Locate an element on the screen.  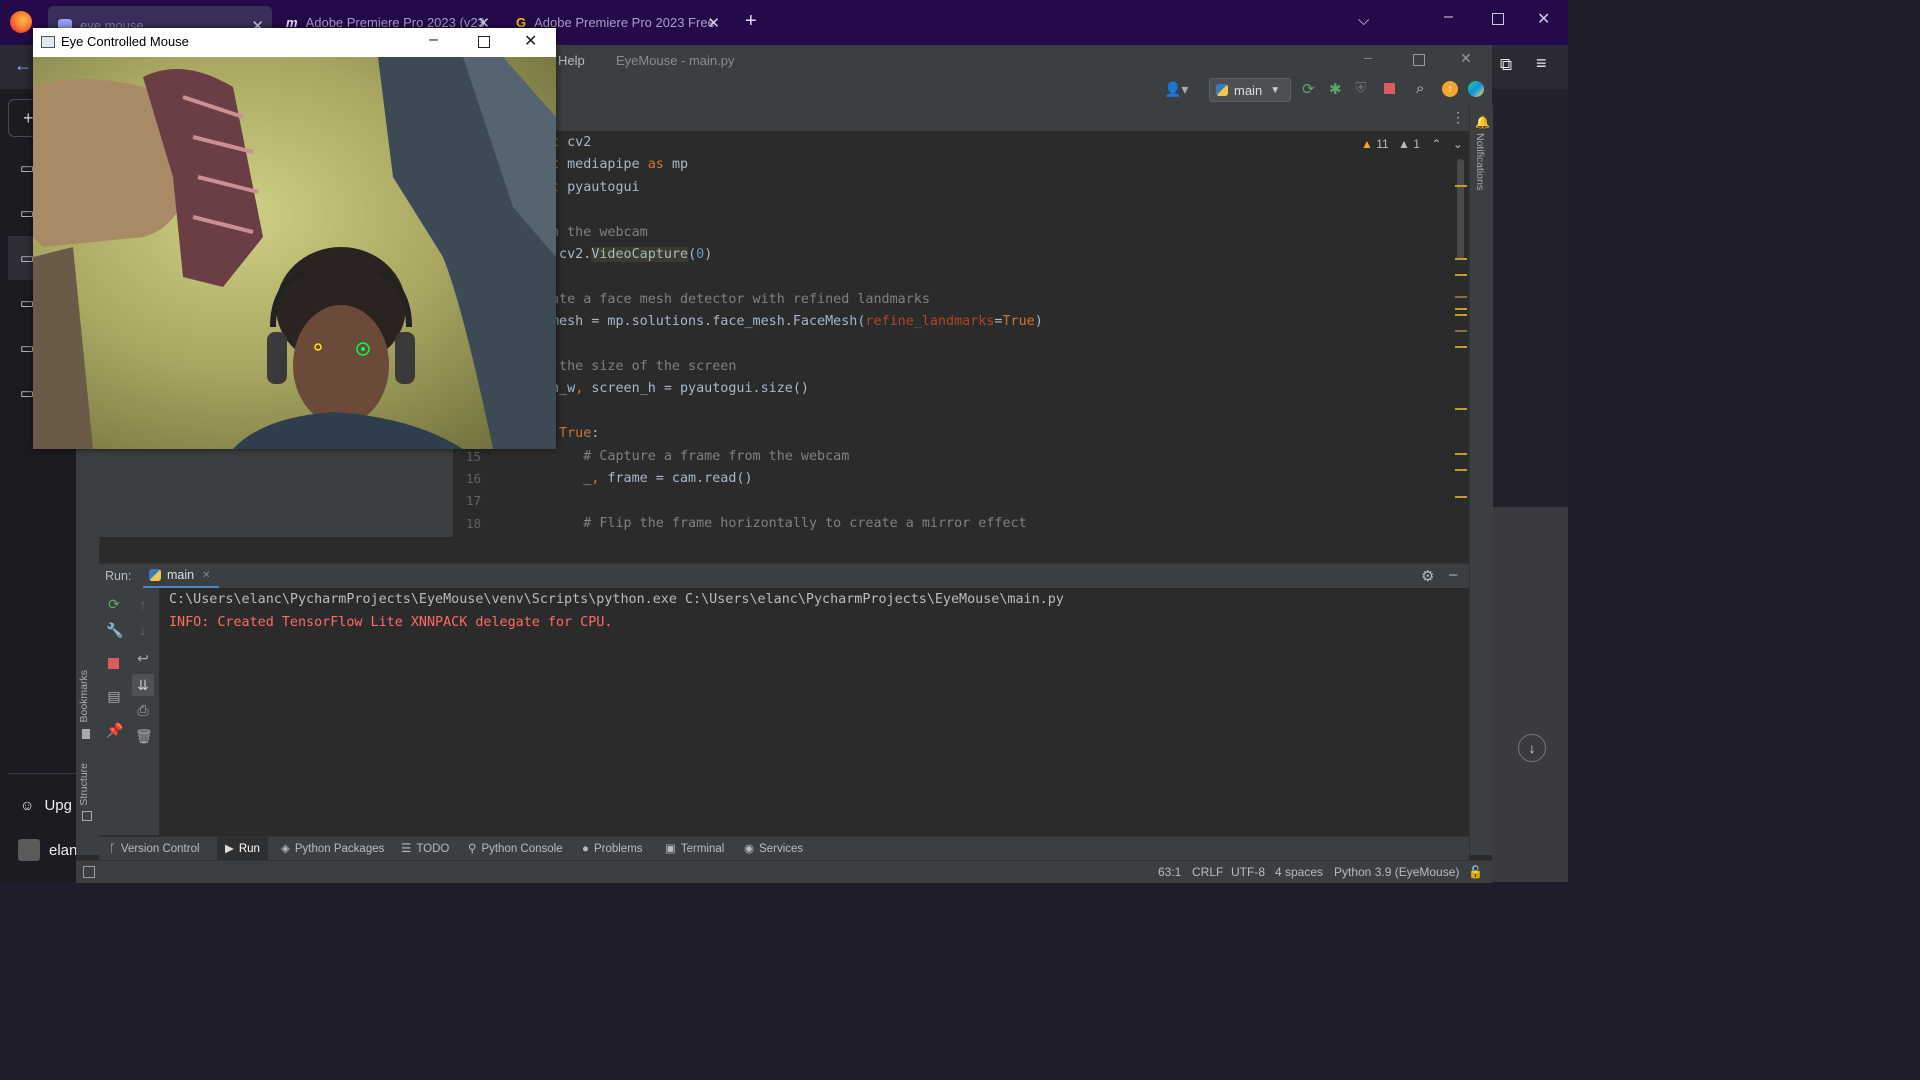
code-line: True: is located at coordinates (575, 434).